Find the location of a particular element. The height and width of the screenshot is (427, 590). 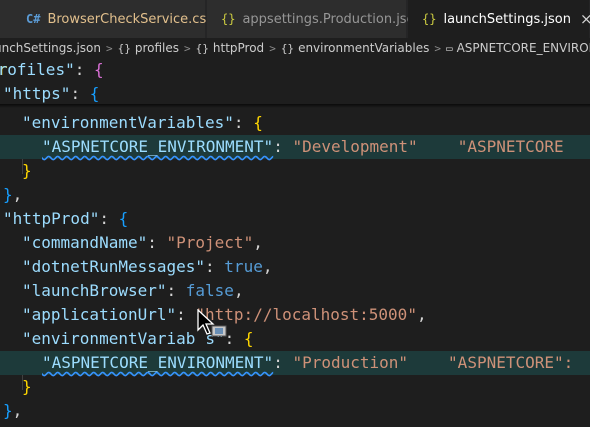

json-key: "environmentVariables" is located at coordinates (128, 122).